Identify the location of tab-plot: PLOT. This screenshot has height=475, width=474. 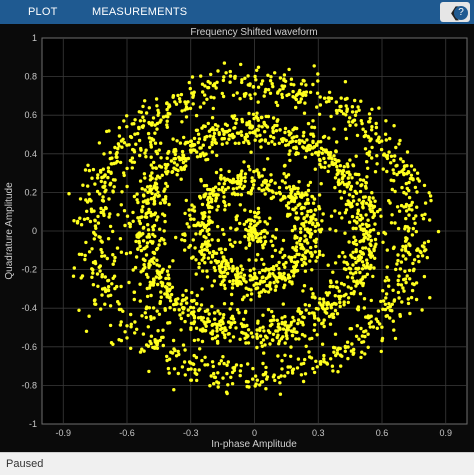
(43, 12).